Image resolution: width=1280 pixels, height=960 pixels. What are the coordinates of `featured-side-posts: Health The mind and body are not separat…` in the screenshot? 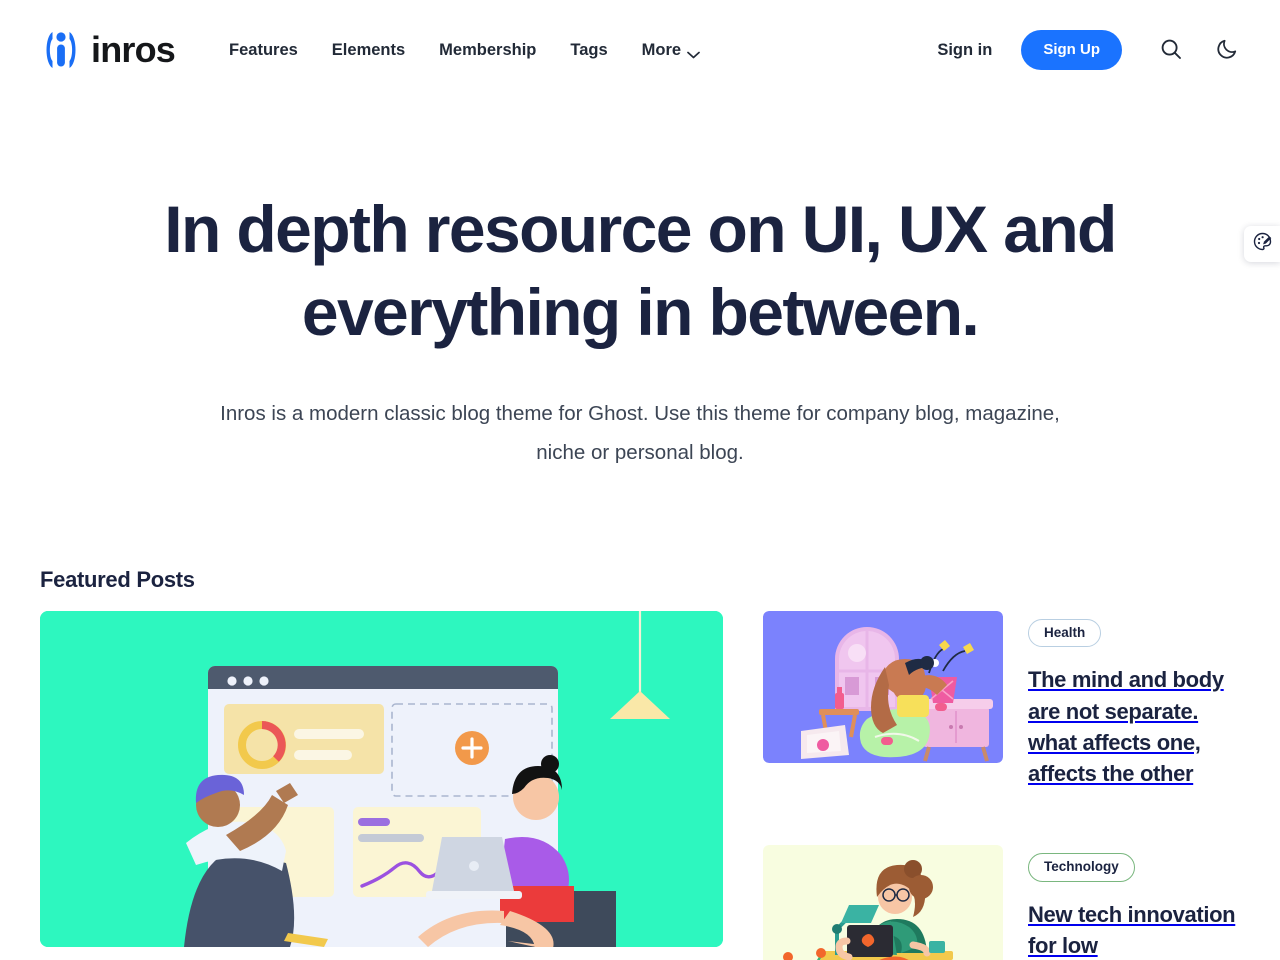 It's located at (1001, 785).